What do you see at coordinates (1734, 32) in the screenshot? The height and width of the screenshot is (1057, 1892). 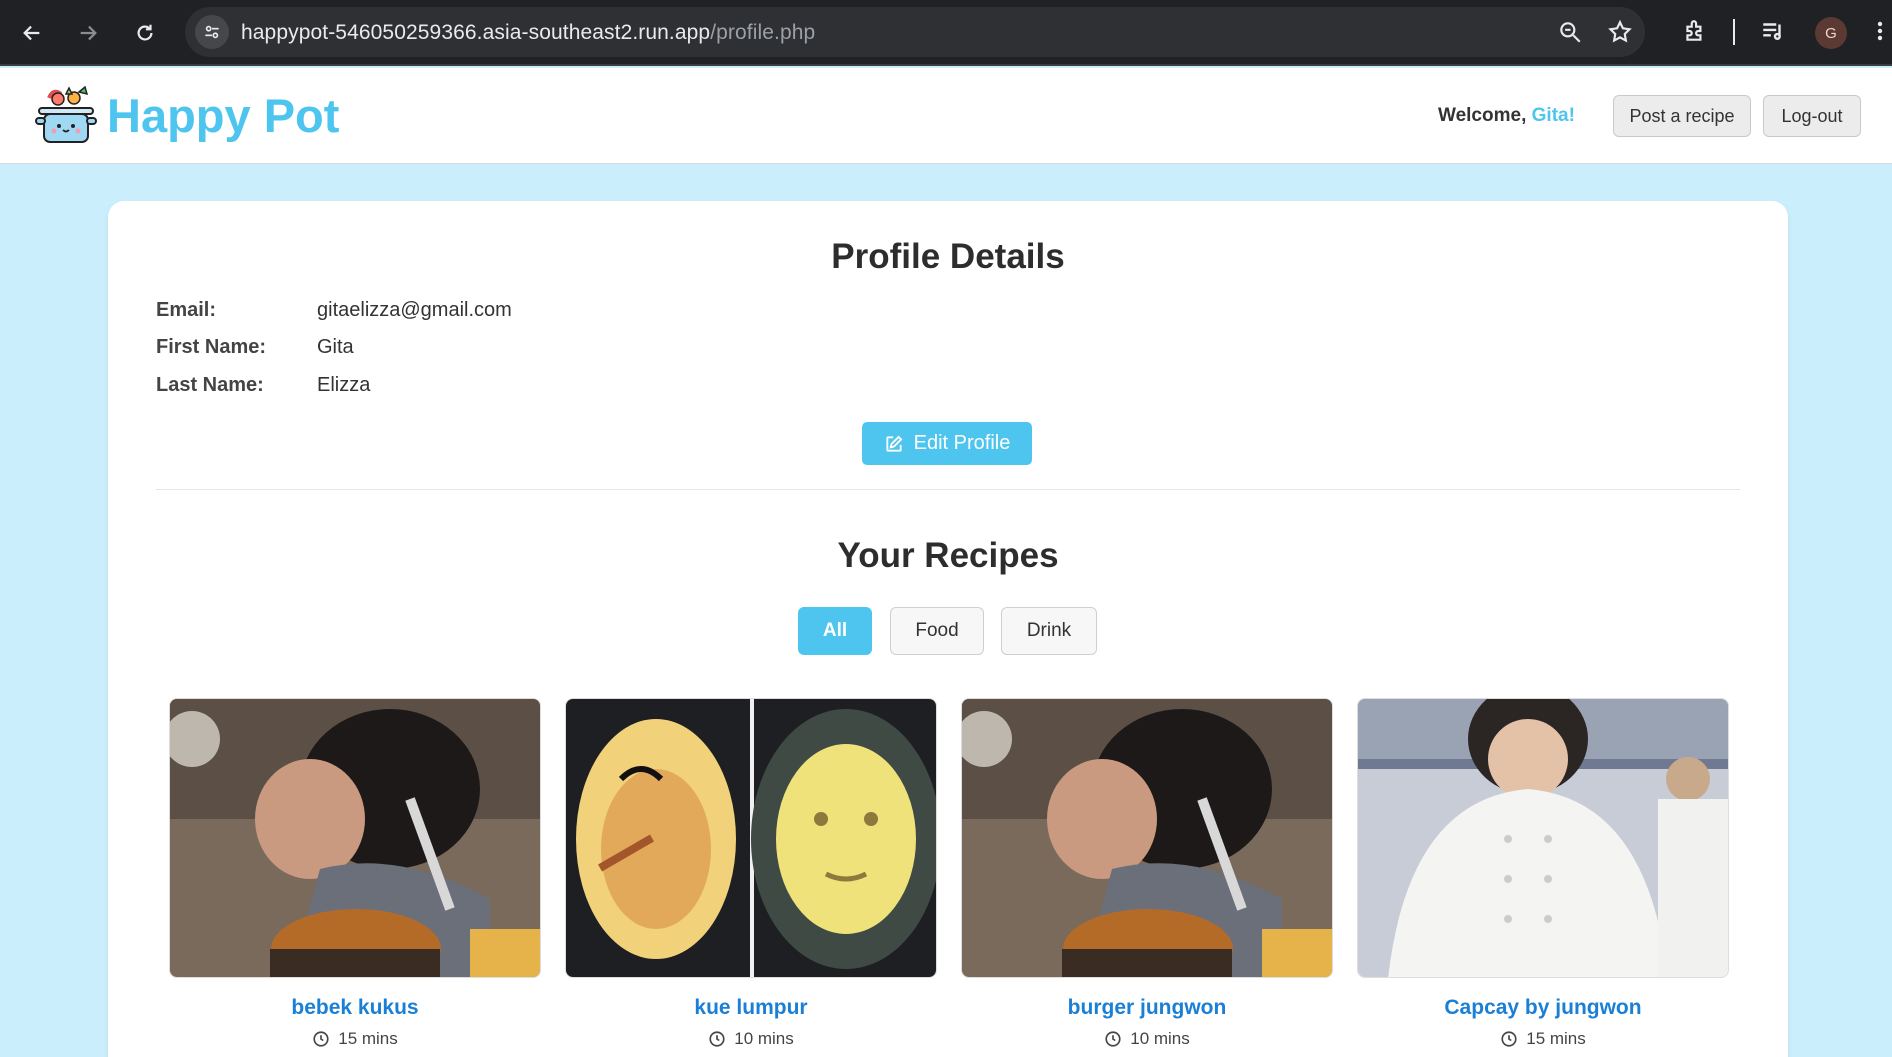 I see `toolbar-divider` at bounding box center [1734, 32].